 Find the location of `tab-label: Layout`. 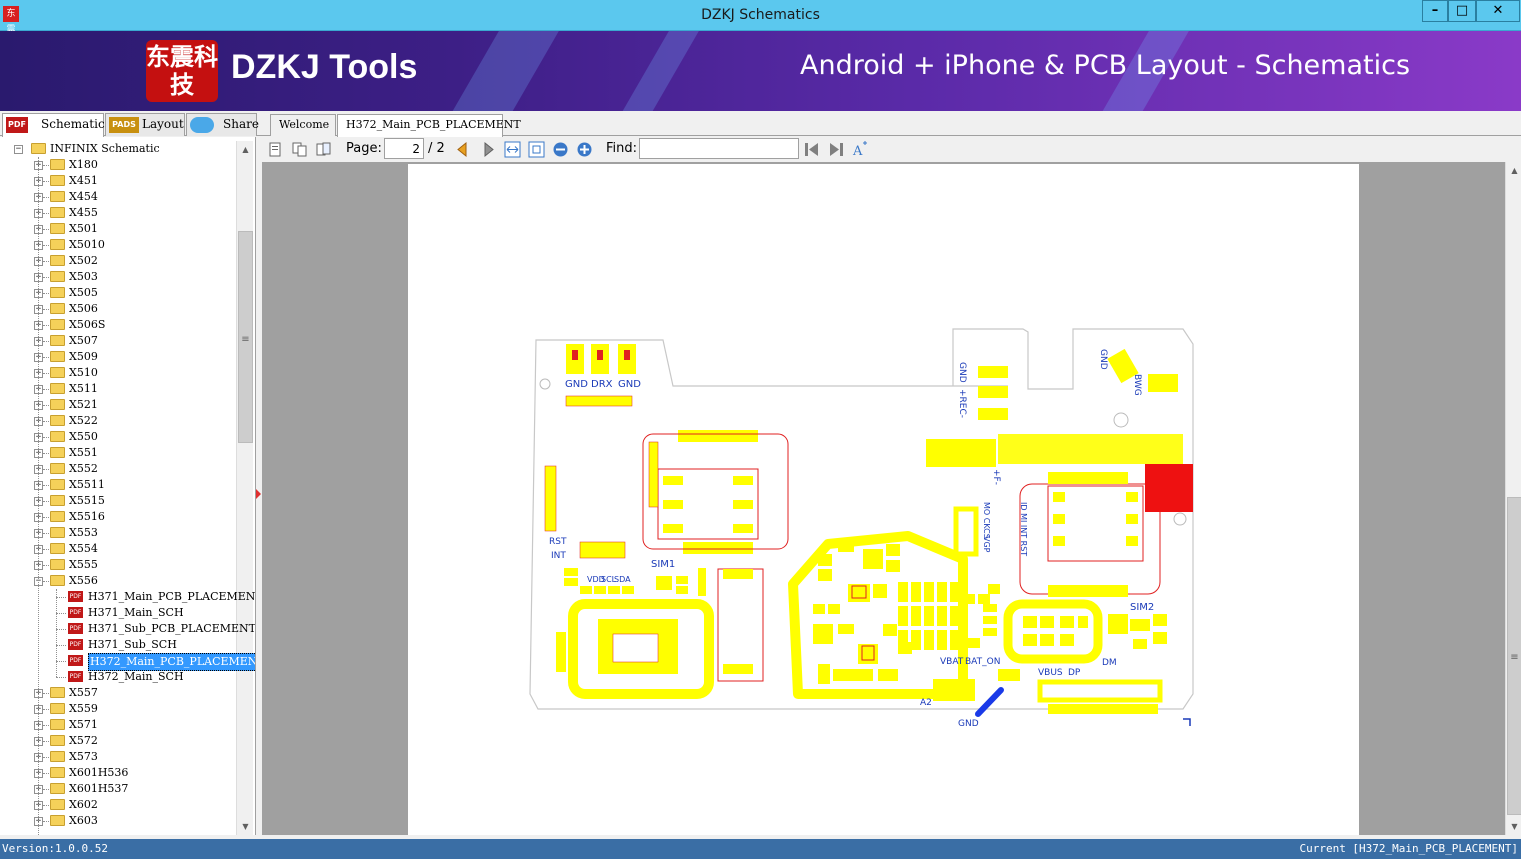

tab-label: Layout is located at coordinates (163, 124).